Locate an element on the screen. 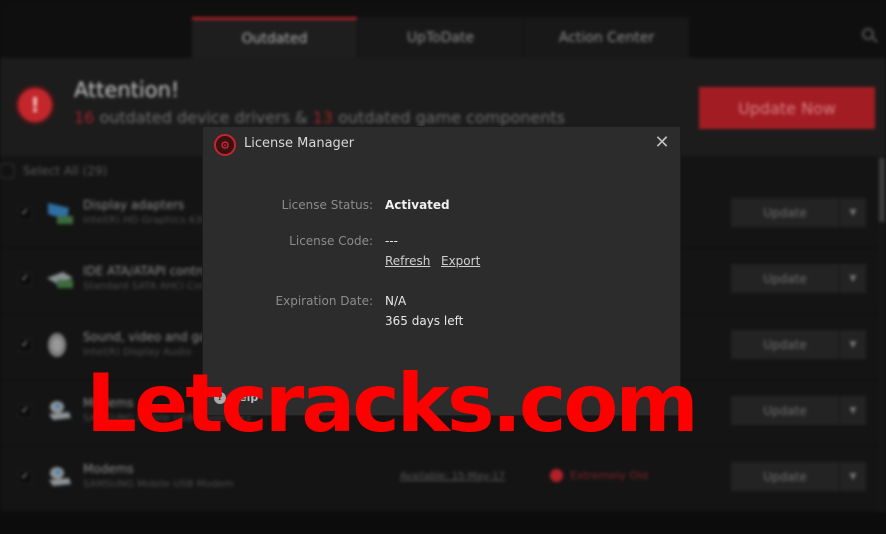  license-code-value: --- is located at coordinates (391, 241).